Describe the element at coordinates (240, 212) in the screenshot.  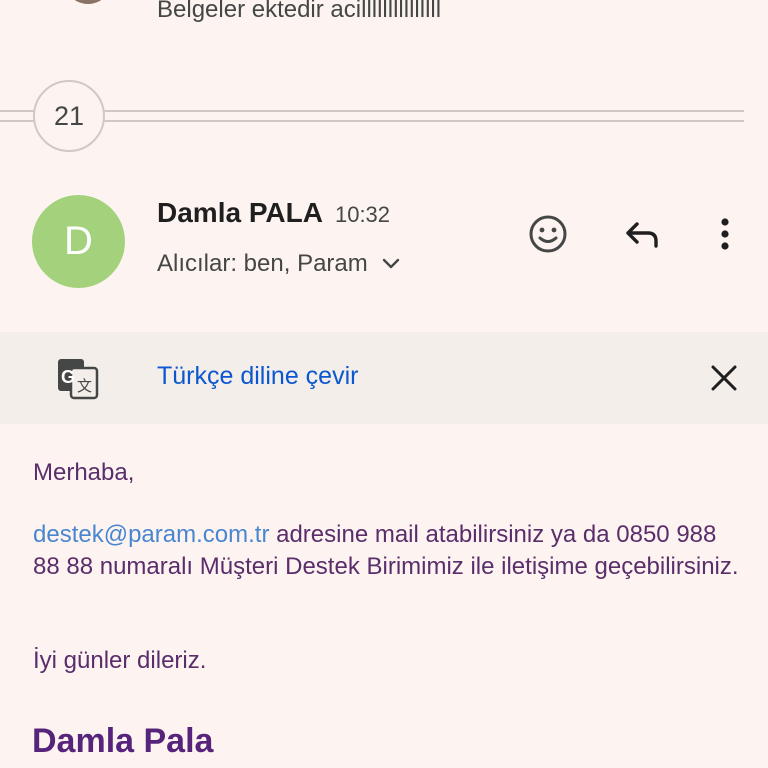
I see `sender-name: Damla PALA` at that location.